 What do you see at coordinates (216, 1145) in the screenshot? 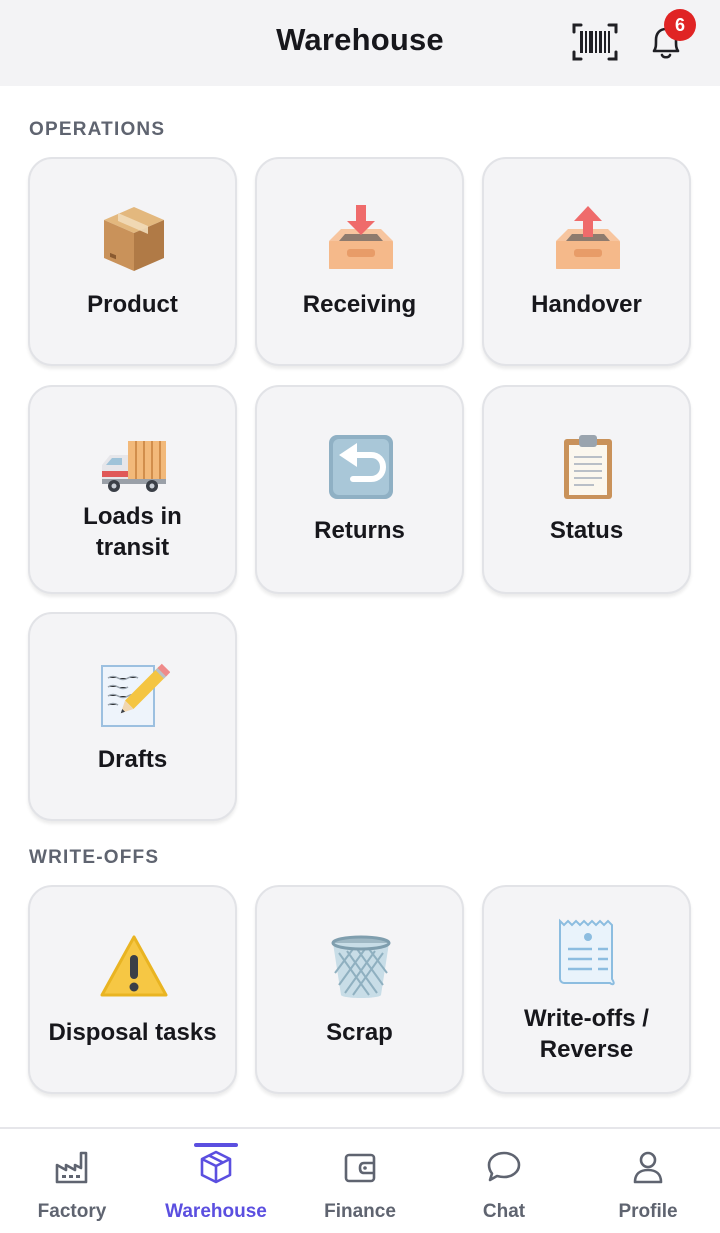
I see `active-tab-indicator` at bounding box center [216, 1145].